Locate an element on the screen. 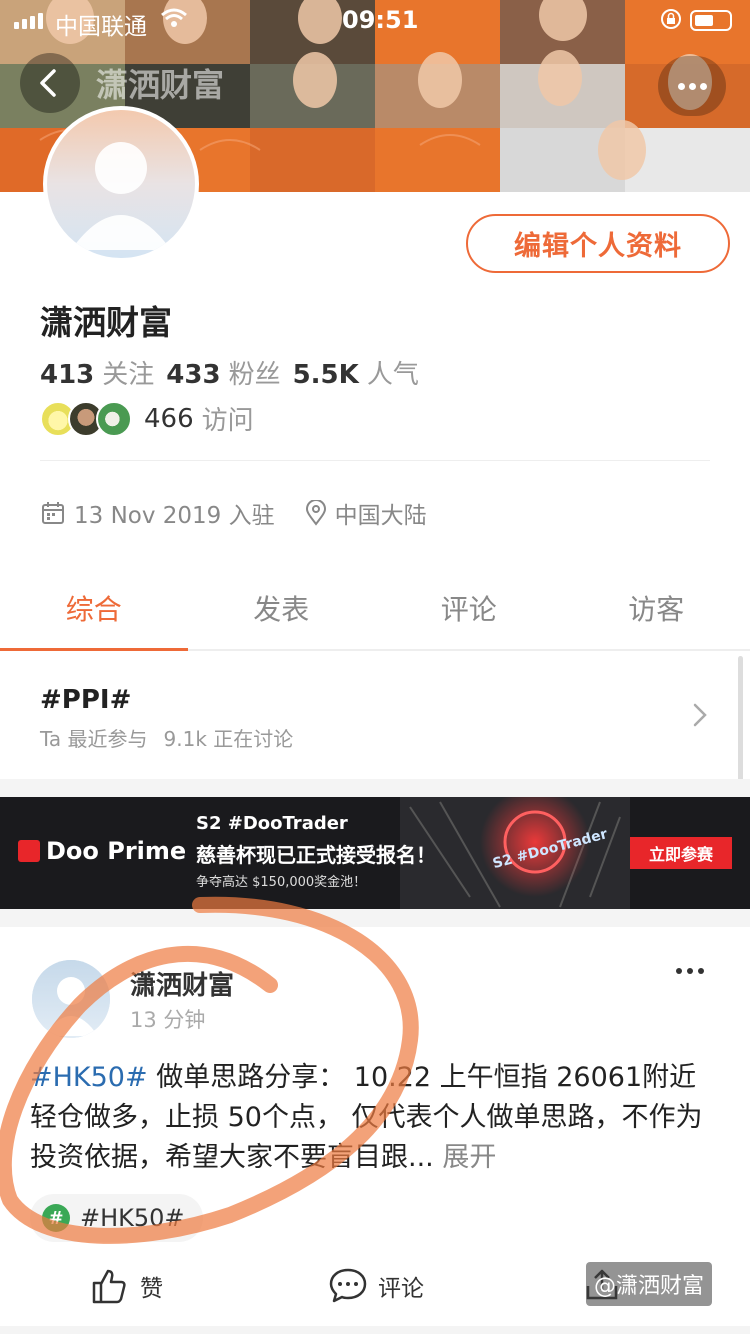  post-hashtag-link: #HK50# is located at coordinates (89, 1077).